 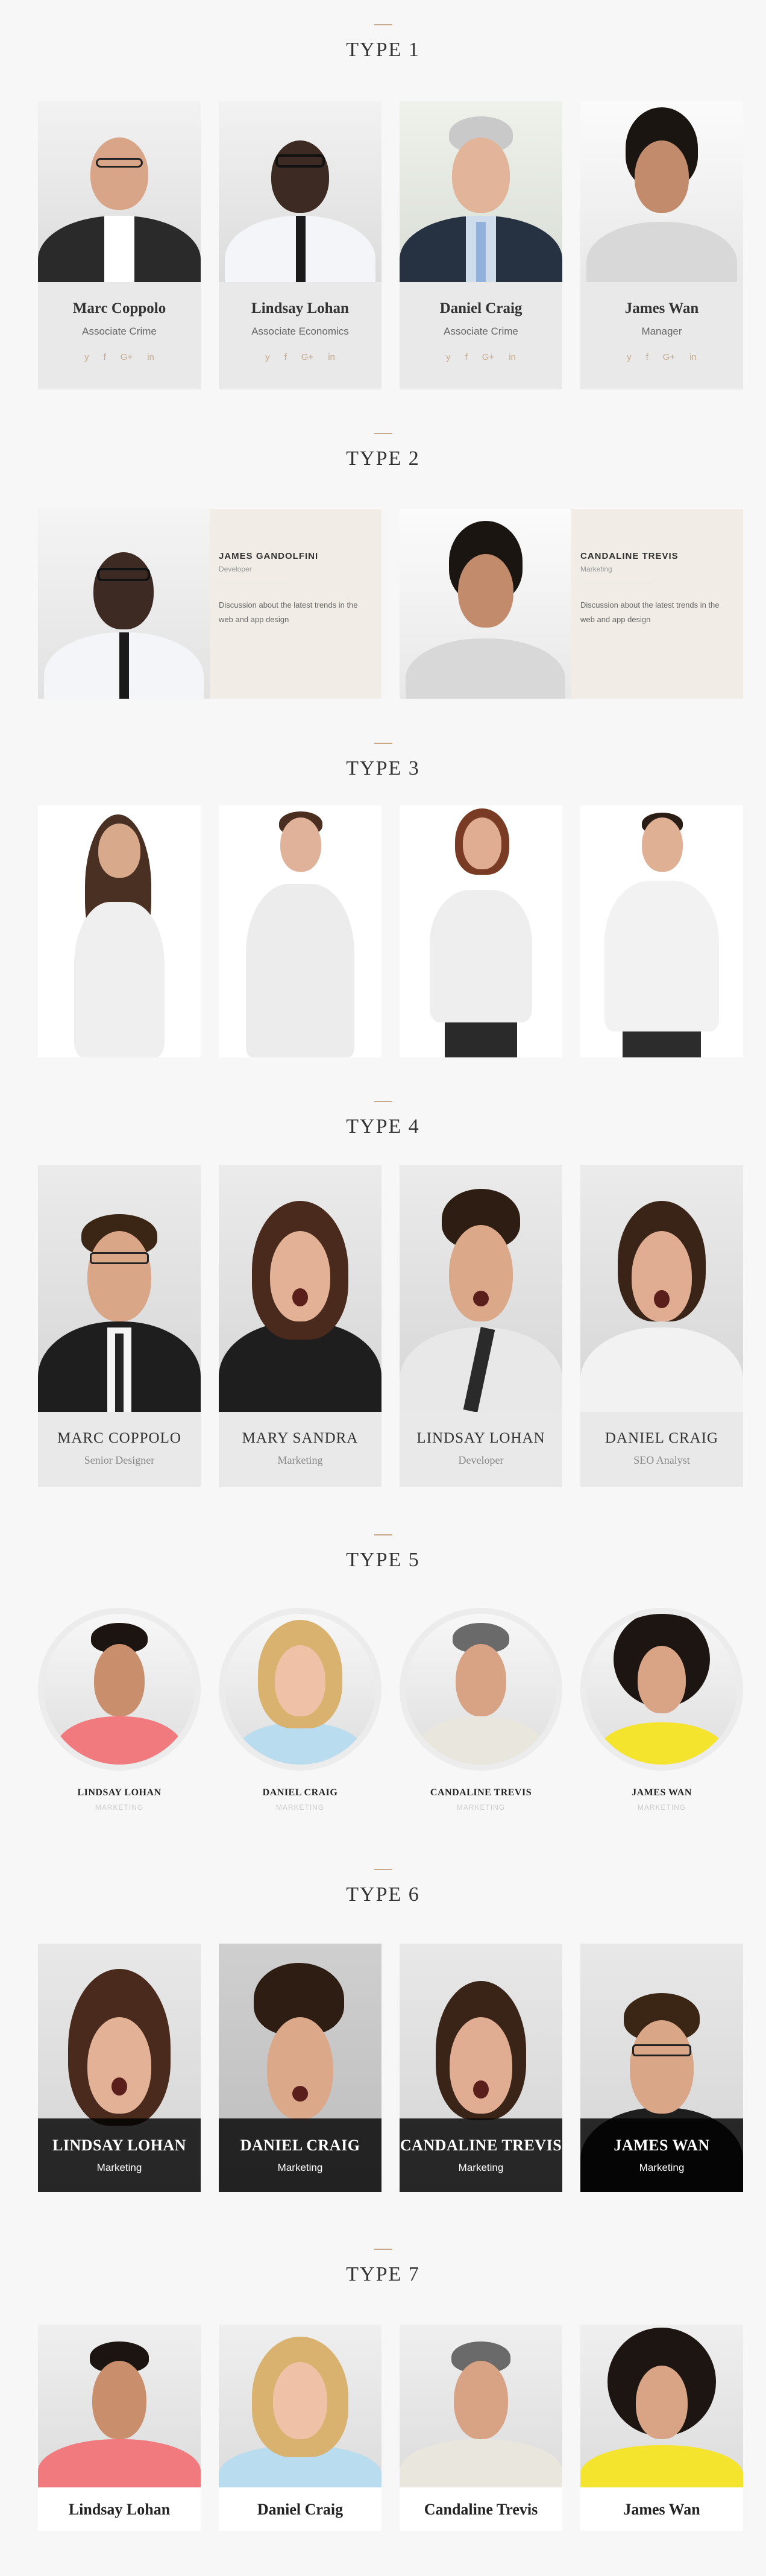 I want to click on member-role: Associate Economics, so click(x=300, y=331).